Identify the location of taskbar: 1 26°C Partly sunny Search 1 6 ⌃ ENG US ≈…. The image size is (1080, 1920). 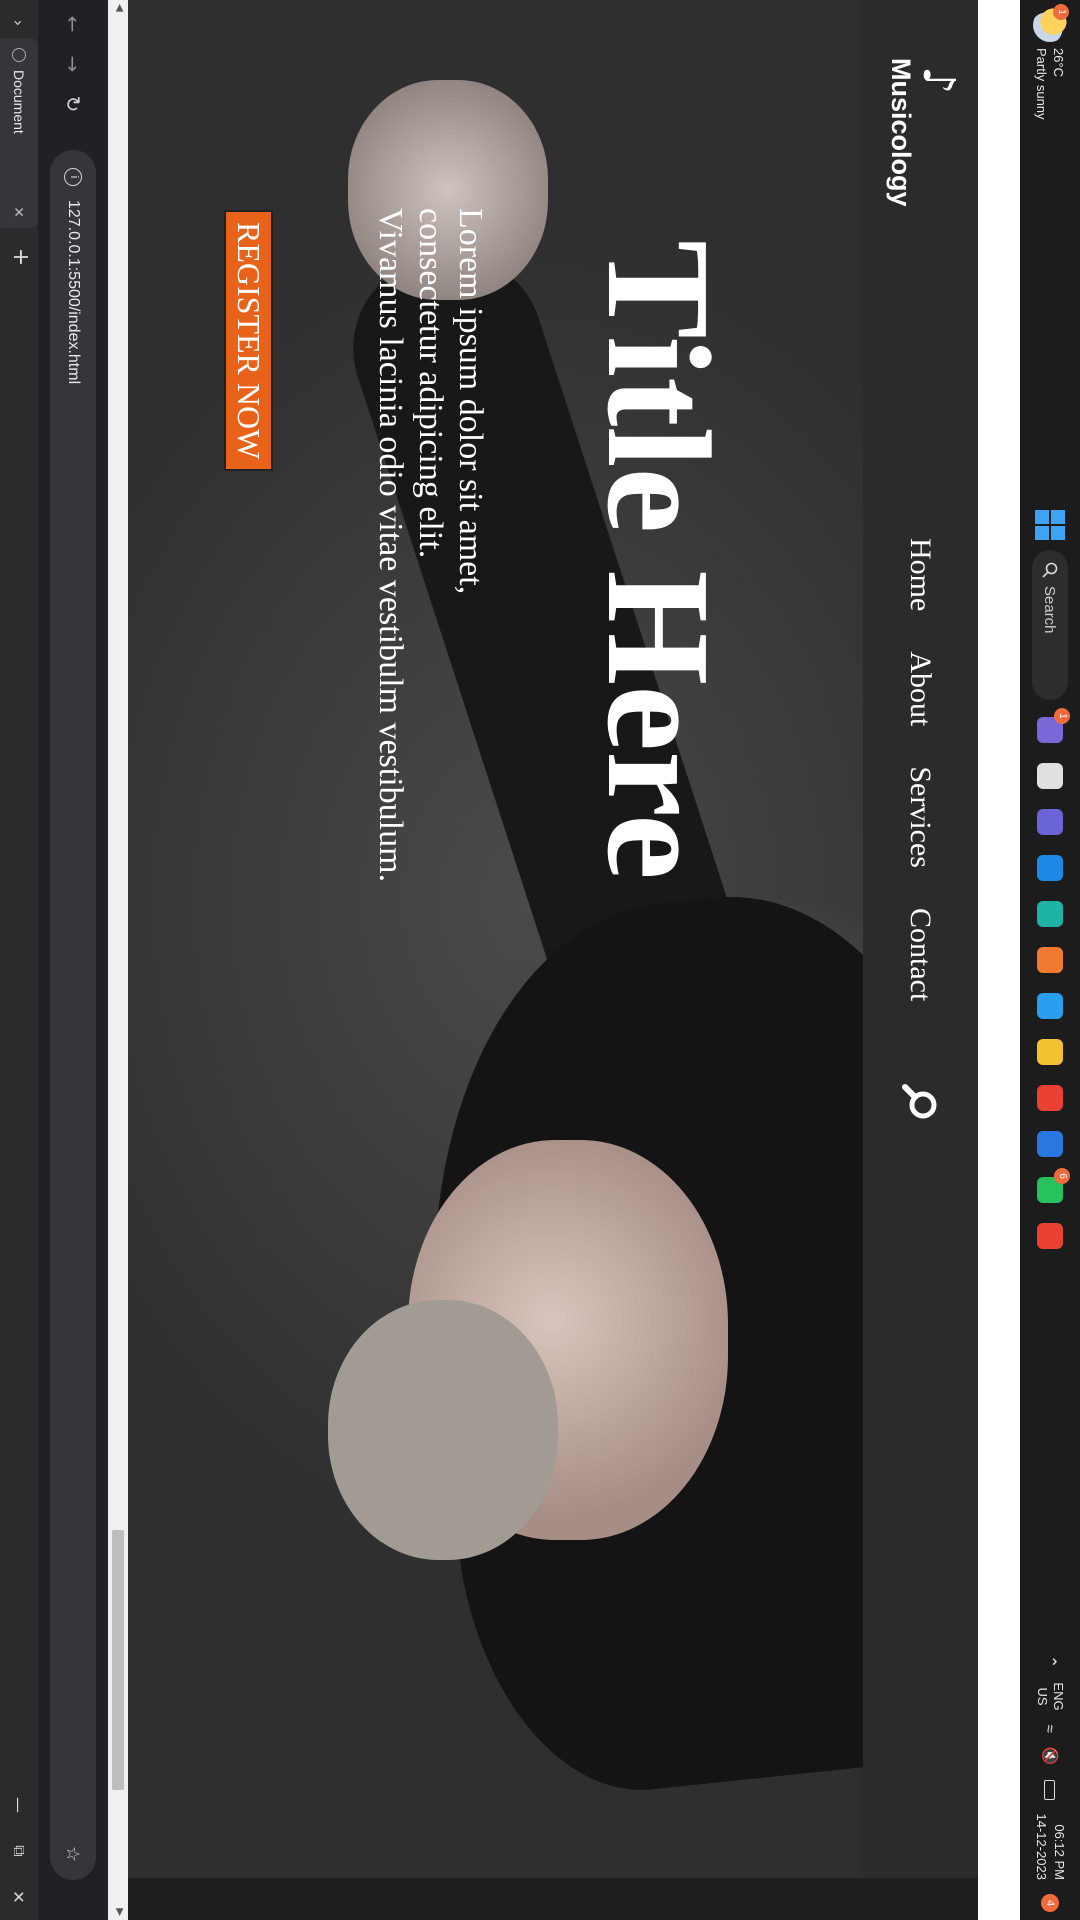
(1050, 960).